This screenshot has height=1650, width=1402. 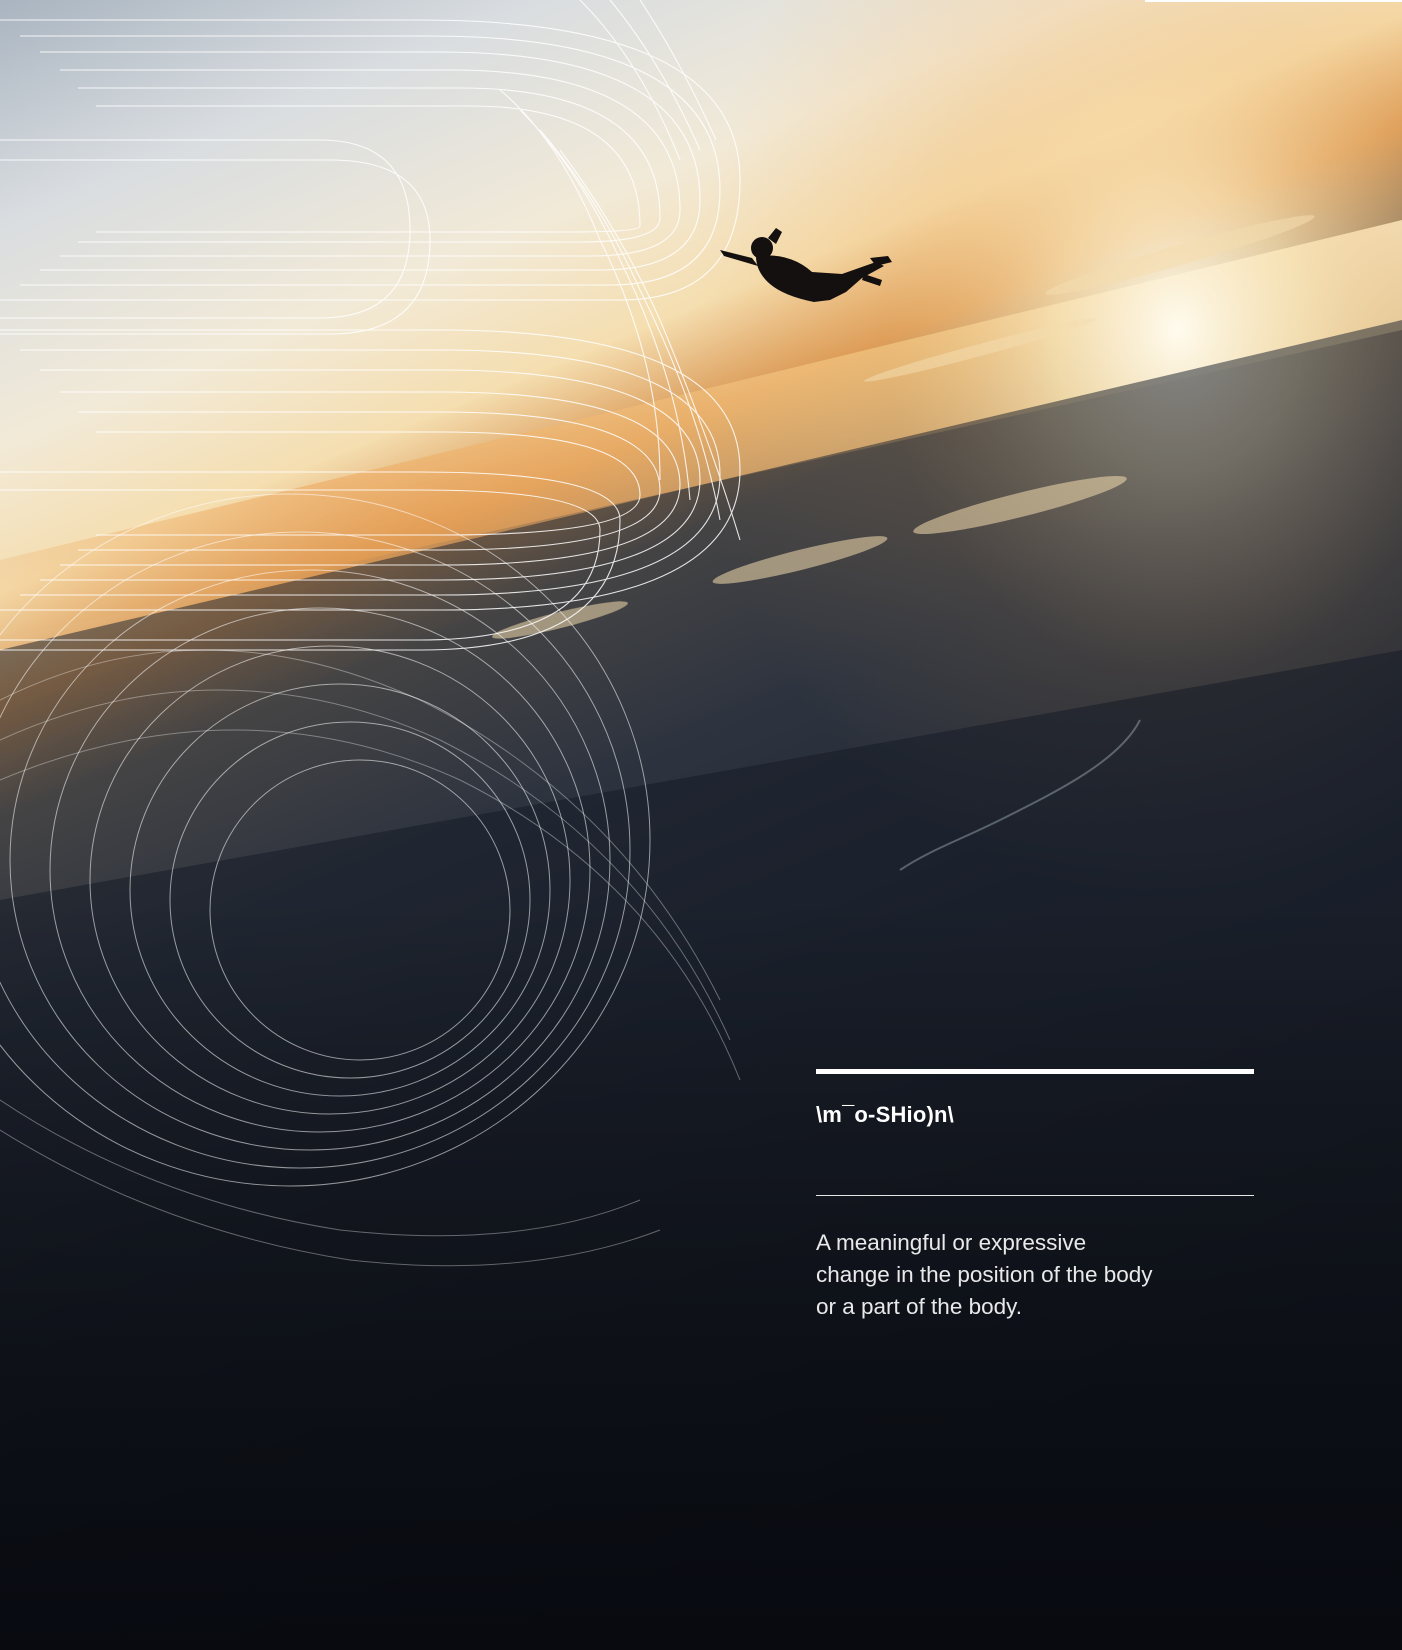 What do you see at coordinates (1273, 1) in the screenshot?
I see `top-edge-strip` at bounding box center [1273, 1].